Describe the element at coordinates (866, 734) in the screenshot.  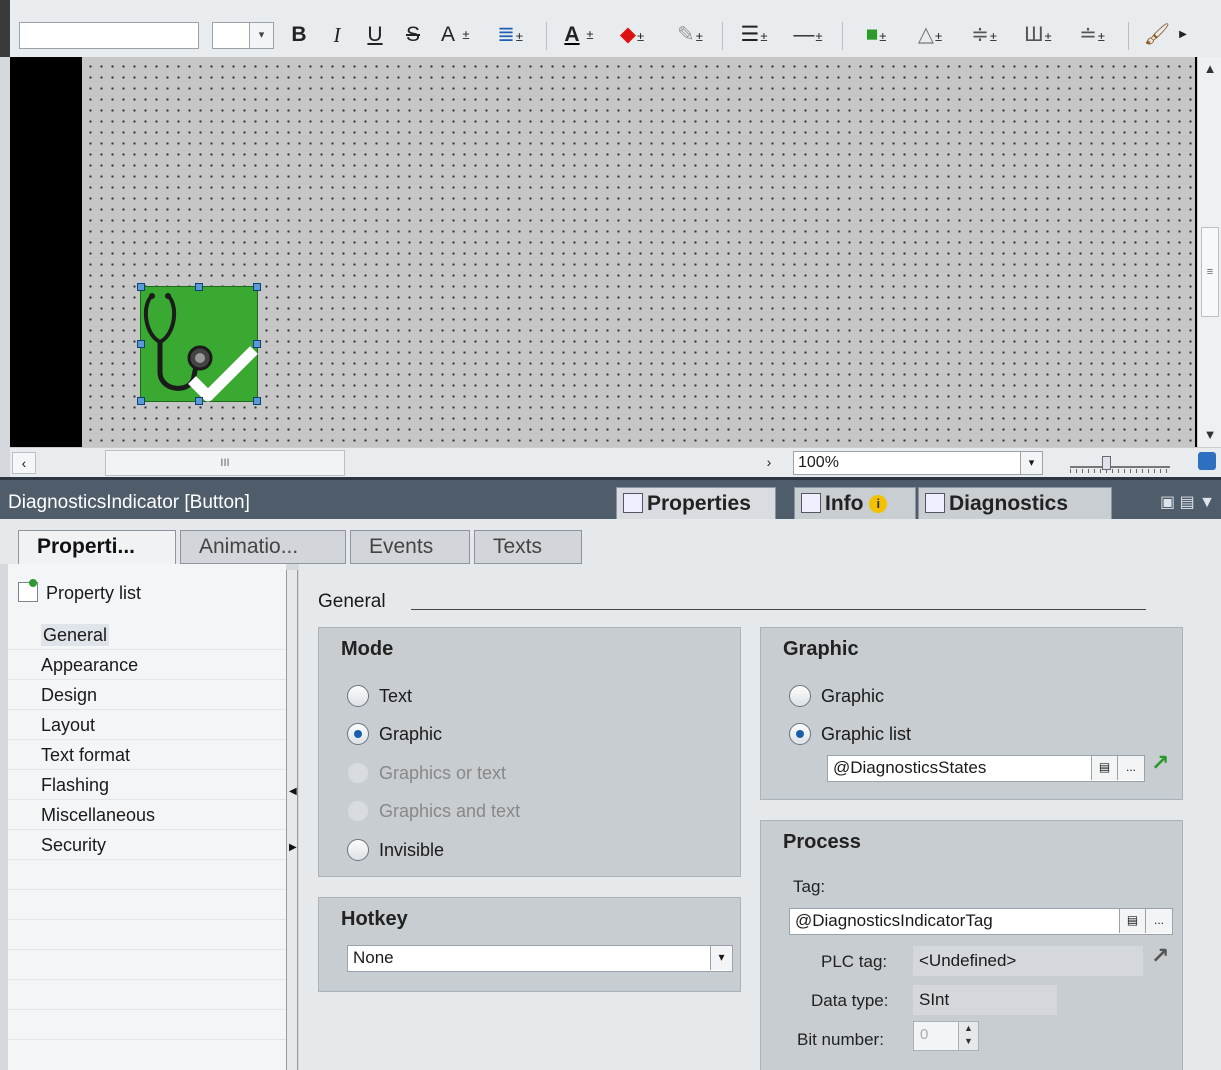
I see `radio-label: Graphic list` at that location.